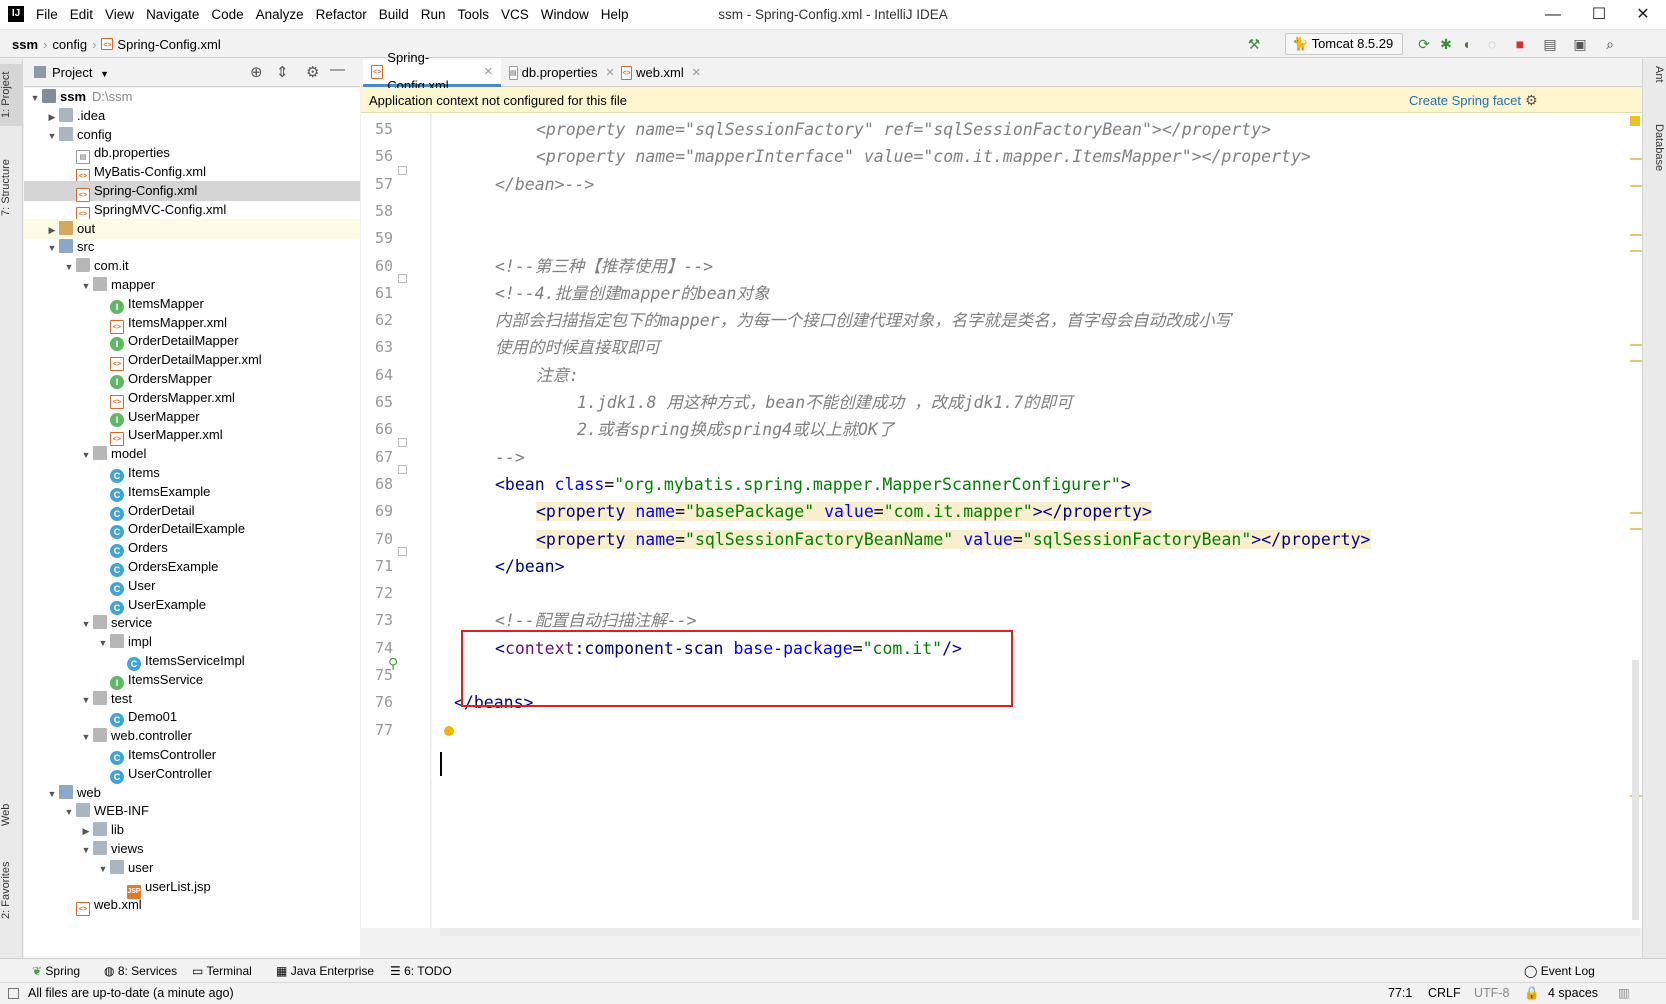 This screenshot has width=1666, height=1004. What do you see at coordinates (192, 473) in the screenshot?
I see `tree-item: C Items` at bounding box center [192, 473].